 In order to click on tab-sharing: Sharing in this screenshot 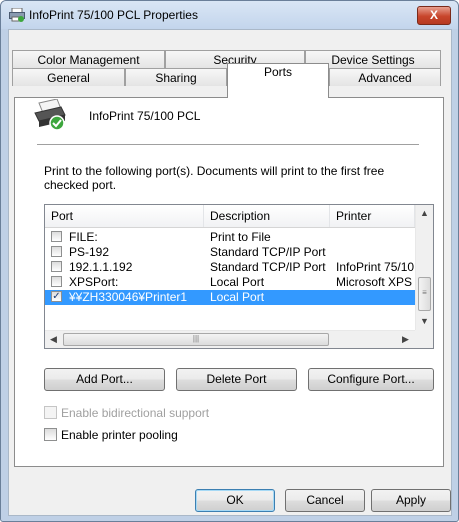, I will do `click(176, 77)`.